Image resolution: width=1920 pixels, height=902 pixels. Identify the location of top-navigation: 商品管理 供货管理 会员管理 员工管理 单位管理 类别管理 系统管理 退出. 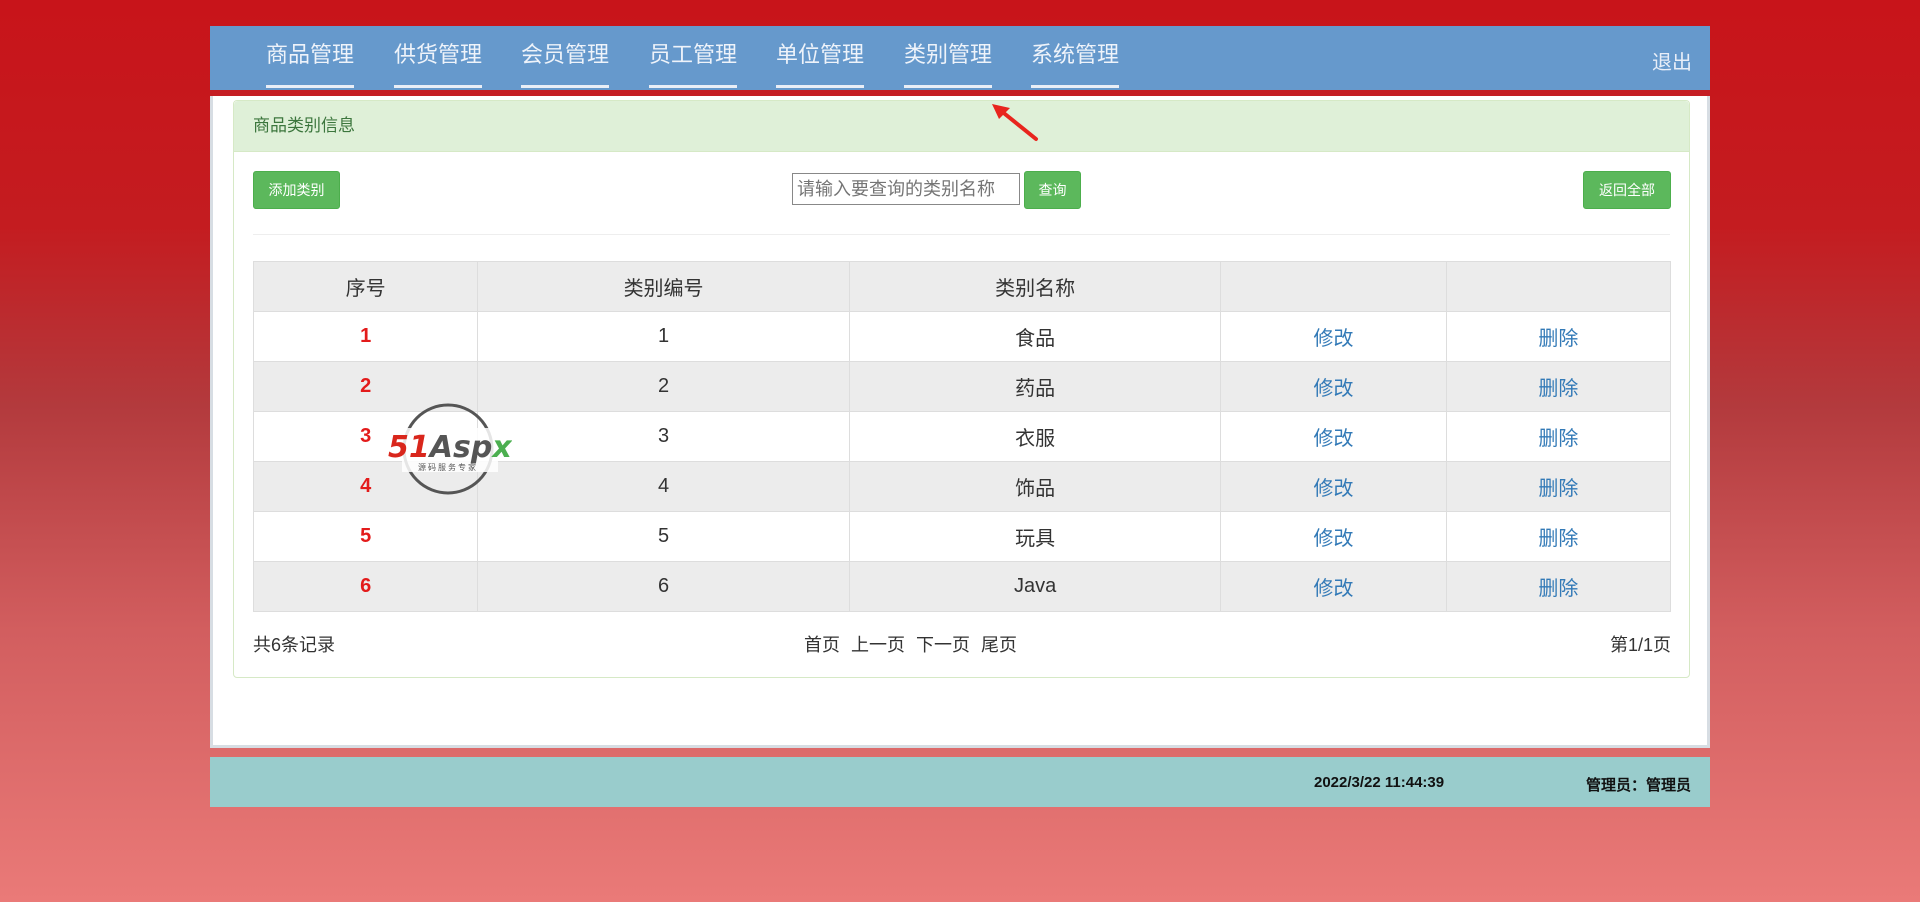
(960, 58).